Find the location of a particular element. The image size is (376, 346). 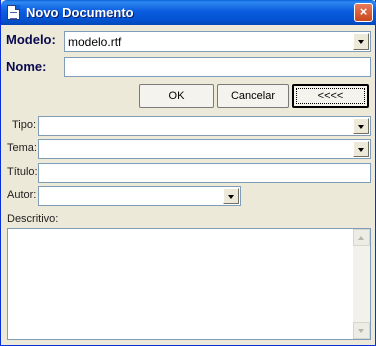

titulo-label: Título: is located at coordinates (22, 172).